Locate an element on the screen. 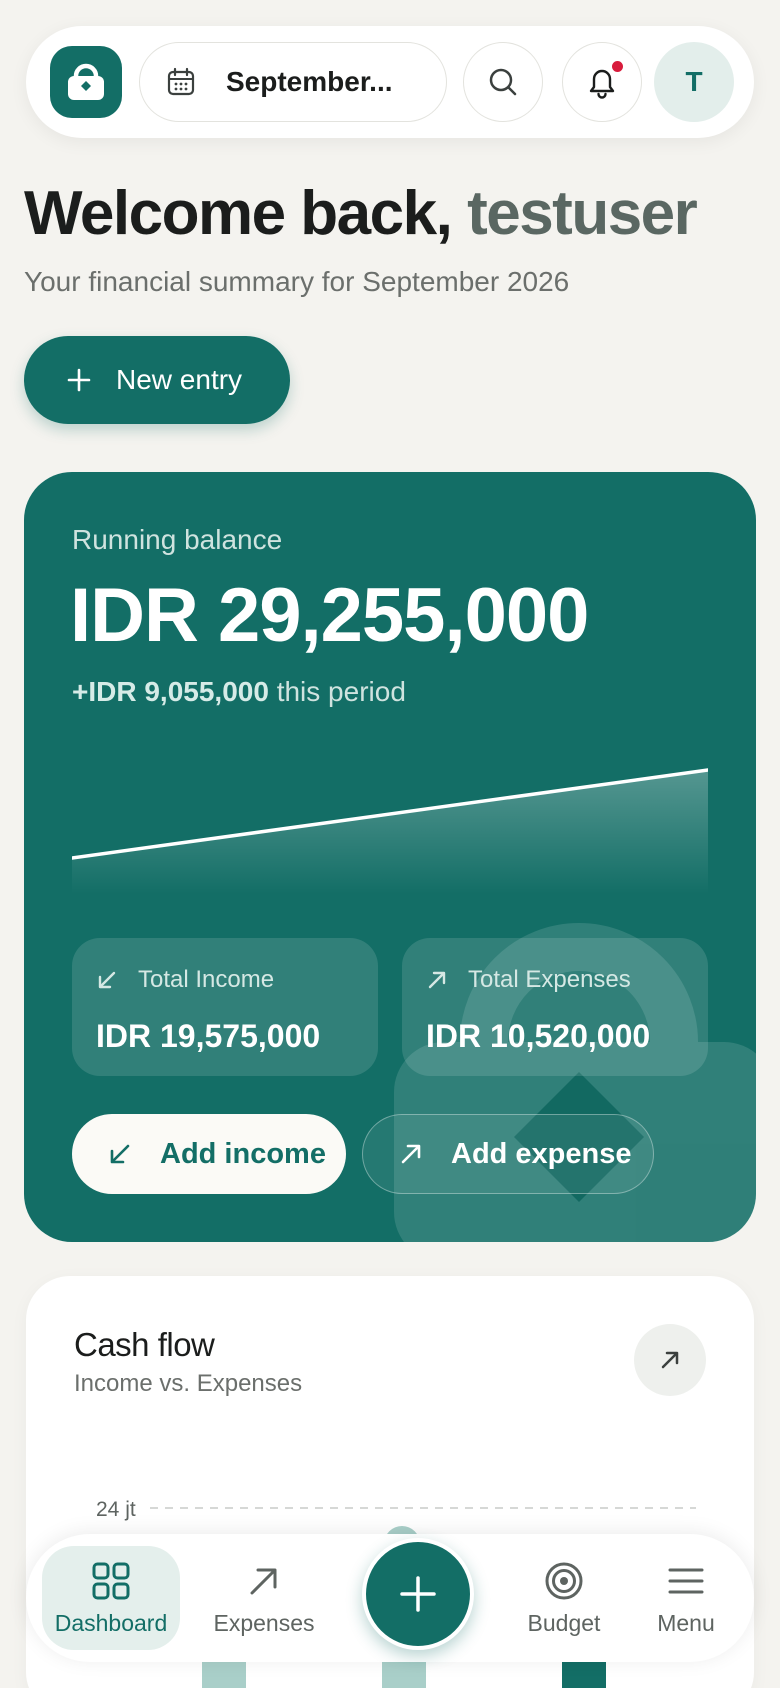  nav-dashboard-label: Dashboard is located at coordinates (111, 1622).